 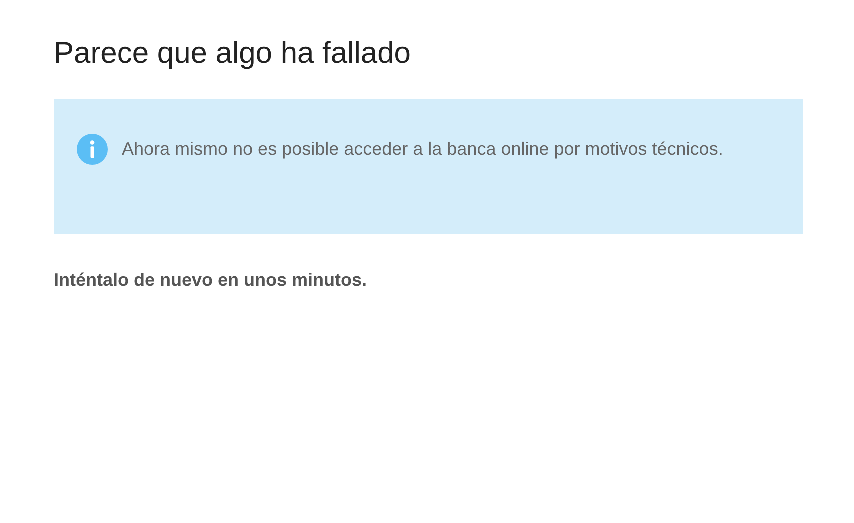 What do you see at coordinates (92, 149) in the screenshot?
I see `info-icon` at bounding box center [92, 149].